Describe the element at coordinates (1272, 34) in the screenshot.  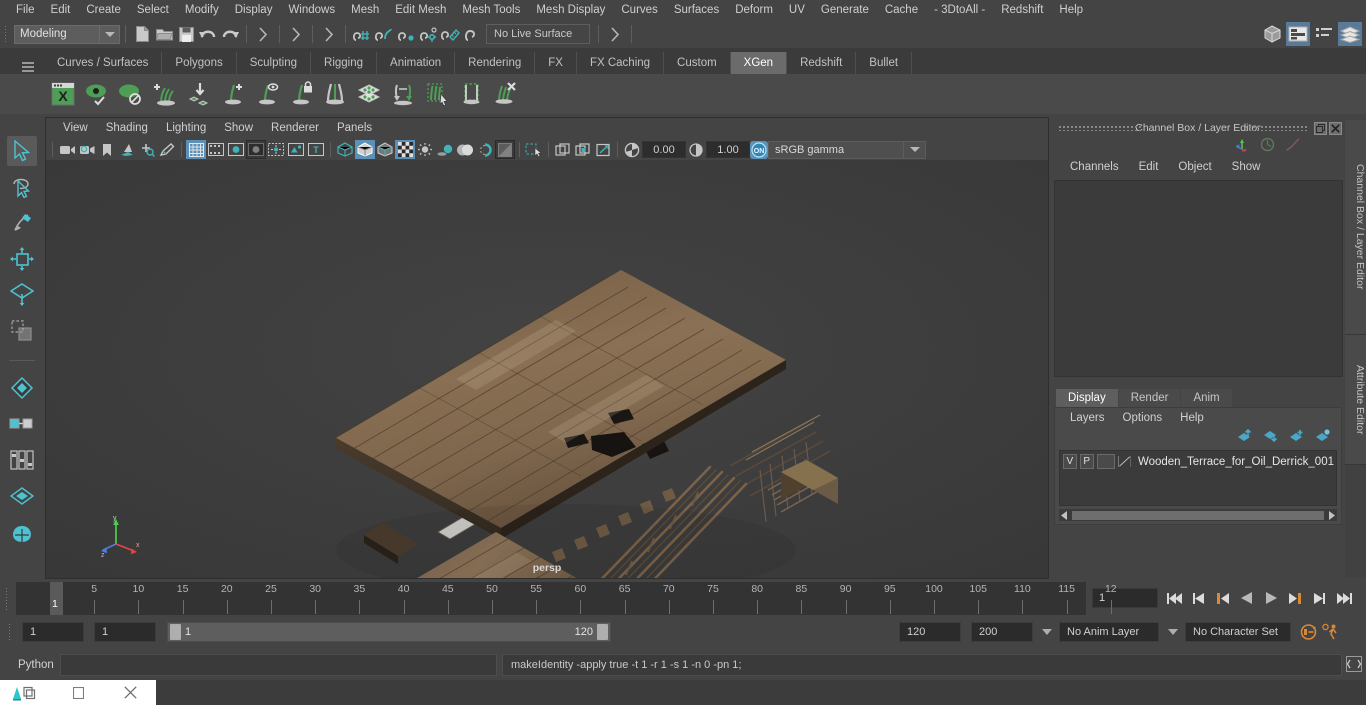
I see `show-hide-modeling-toolkit-icon` at that location.